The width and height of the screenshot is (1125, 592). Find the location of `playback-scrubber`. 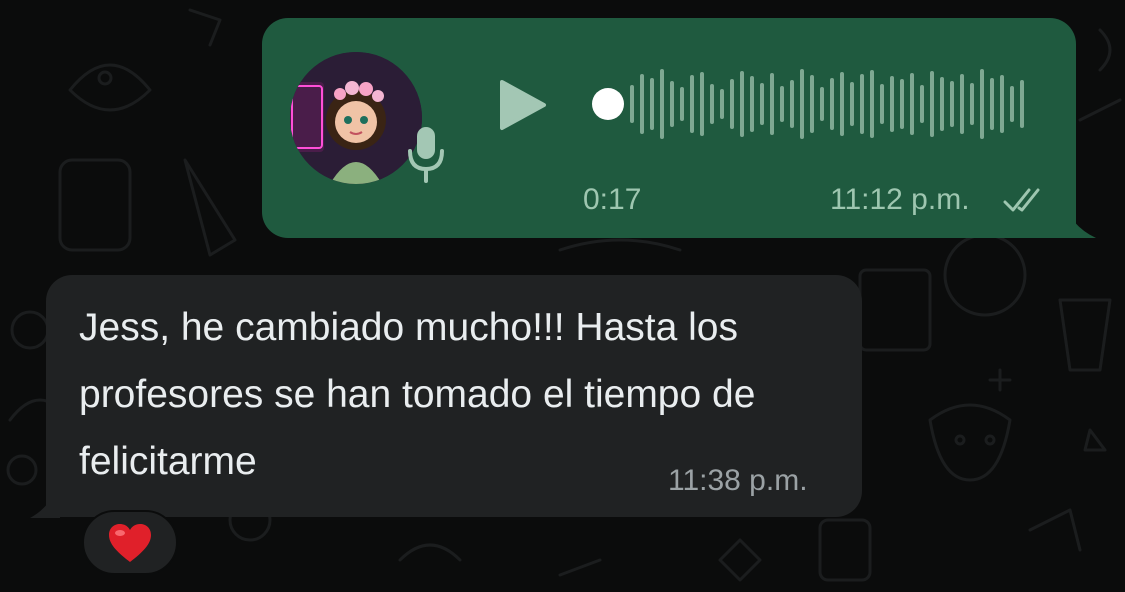

playback-scrubber is located at coordinates (608, 104).